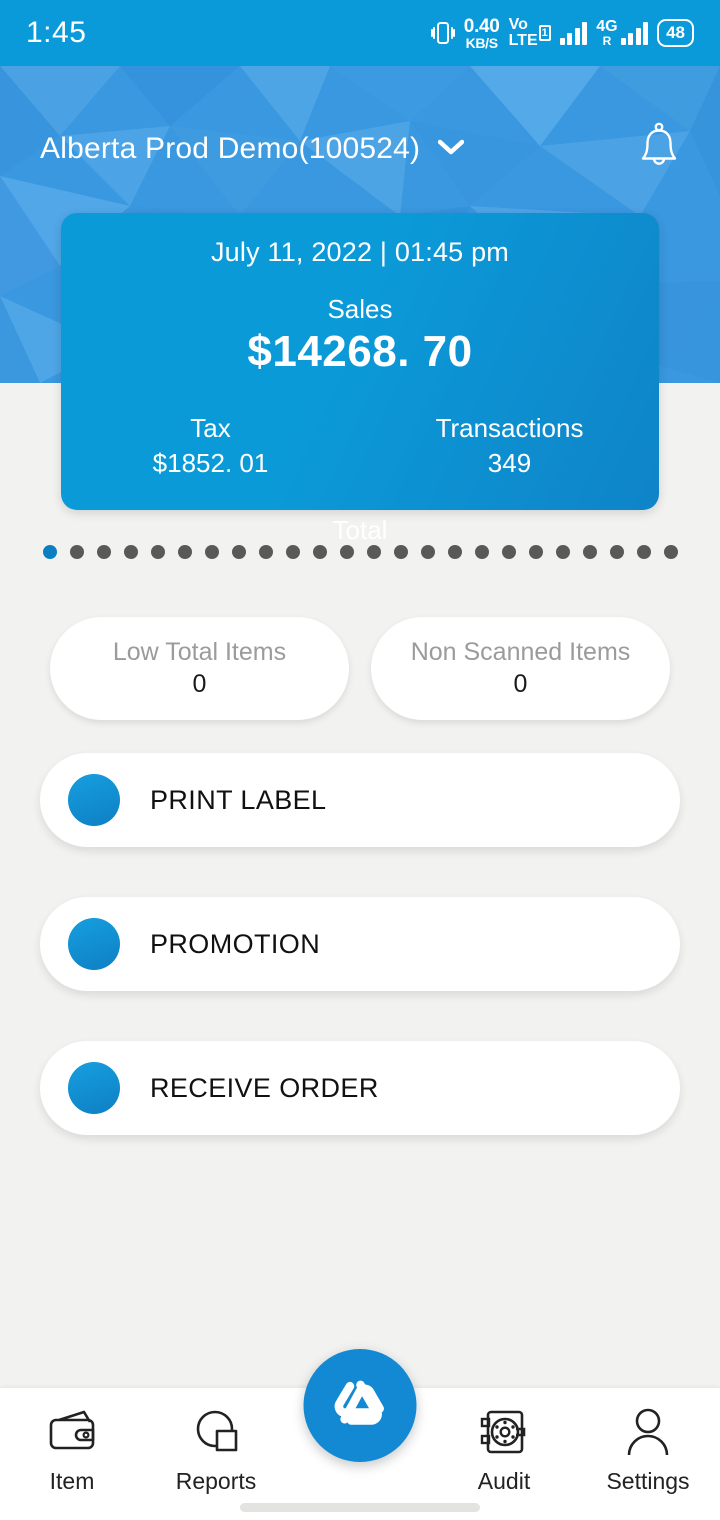 This screenshot has height=1520, width=720. I want to click on wallet-icon, so click(72, 1432).